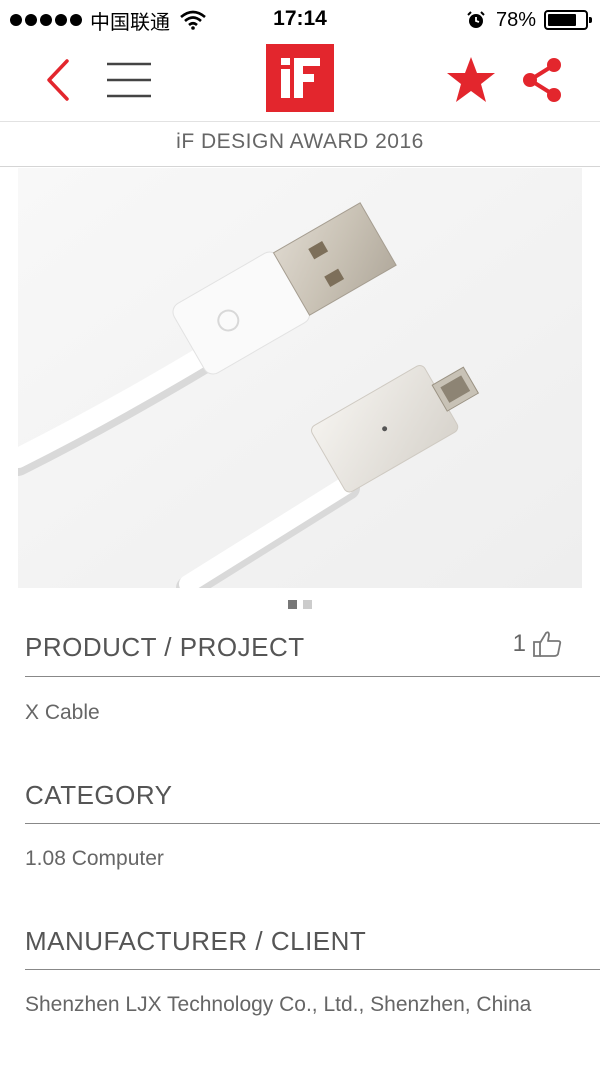 This screenshot has width=600, height=1065. I want to click on like-button: 1, so click(537, 644).